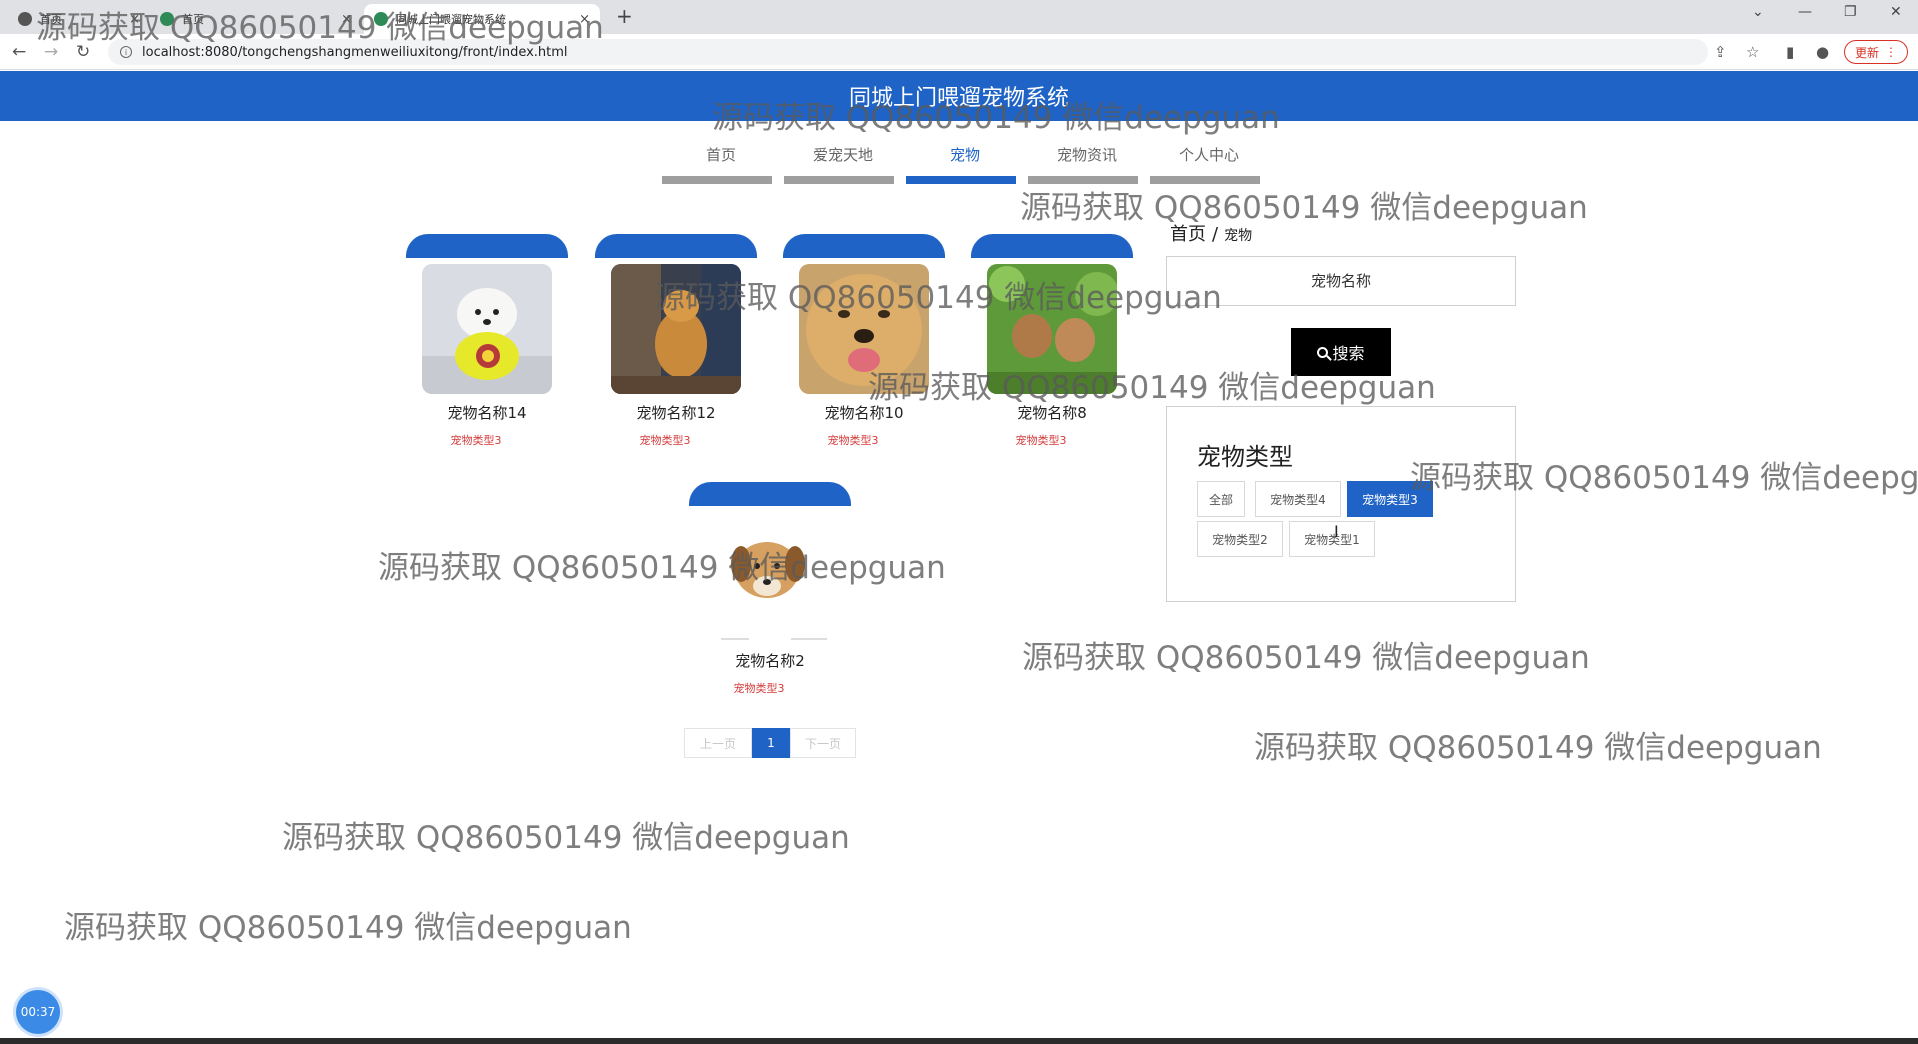 The height and width of the screenshot is (1044, 1918). I want to click on update-button: 更新 ⋮, so click(1876, 52).